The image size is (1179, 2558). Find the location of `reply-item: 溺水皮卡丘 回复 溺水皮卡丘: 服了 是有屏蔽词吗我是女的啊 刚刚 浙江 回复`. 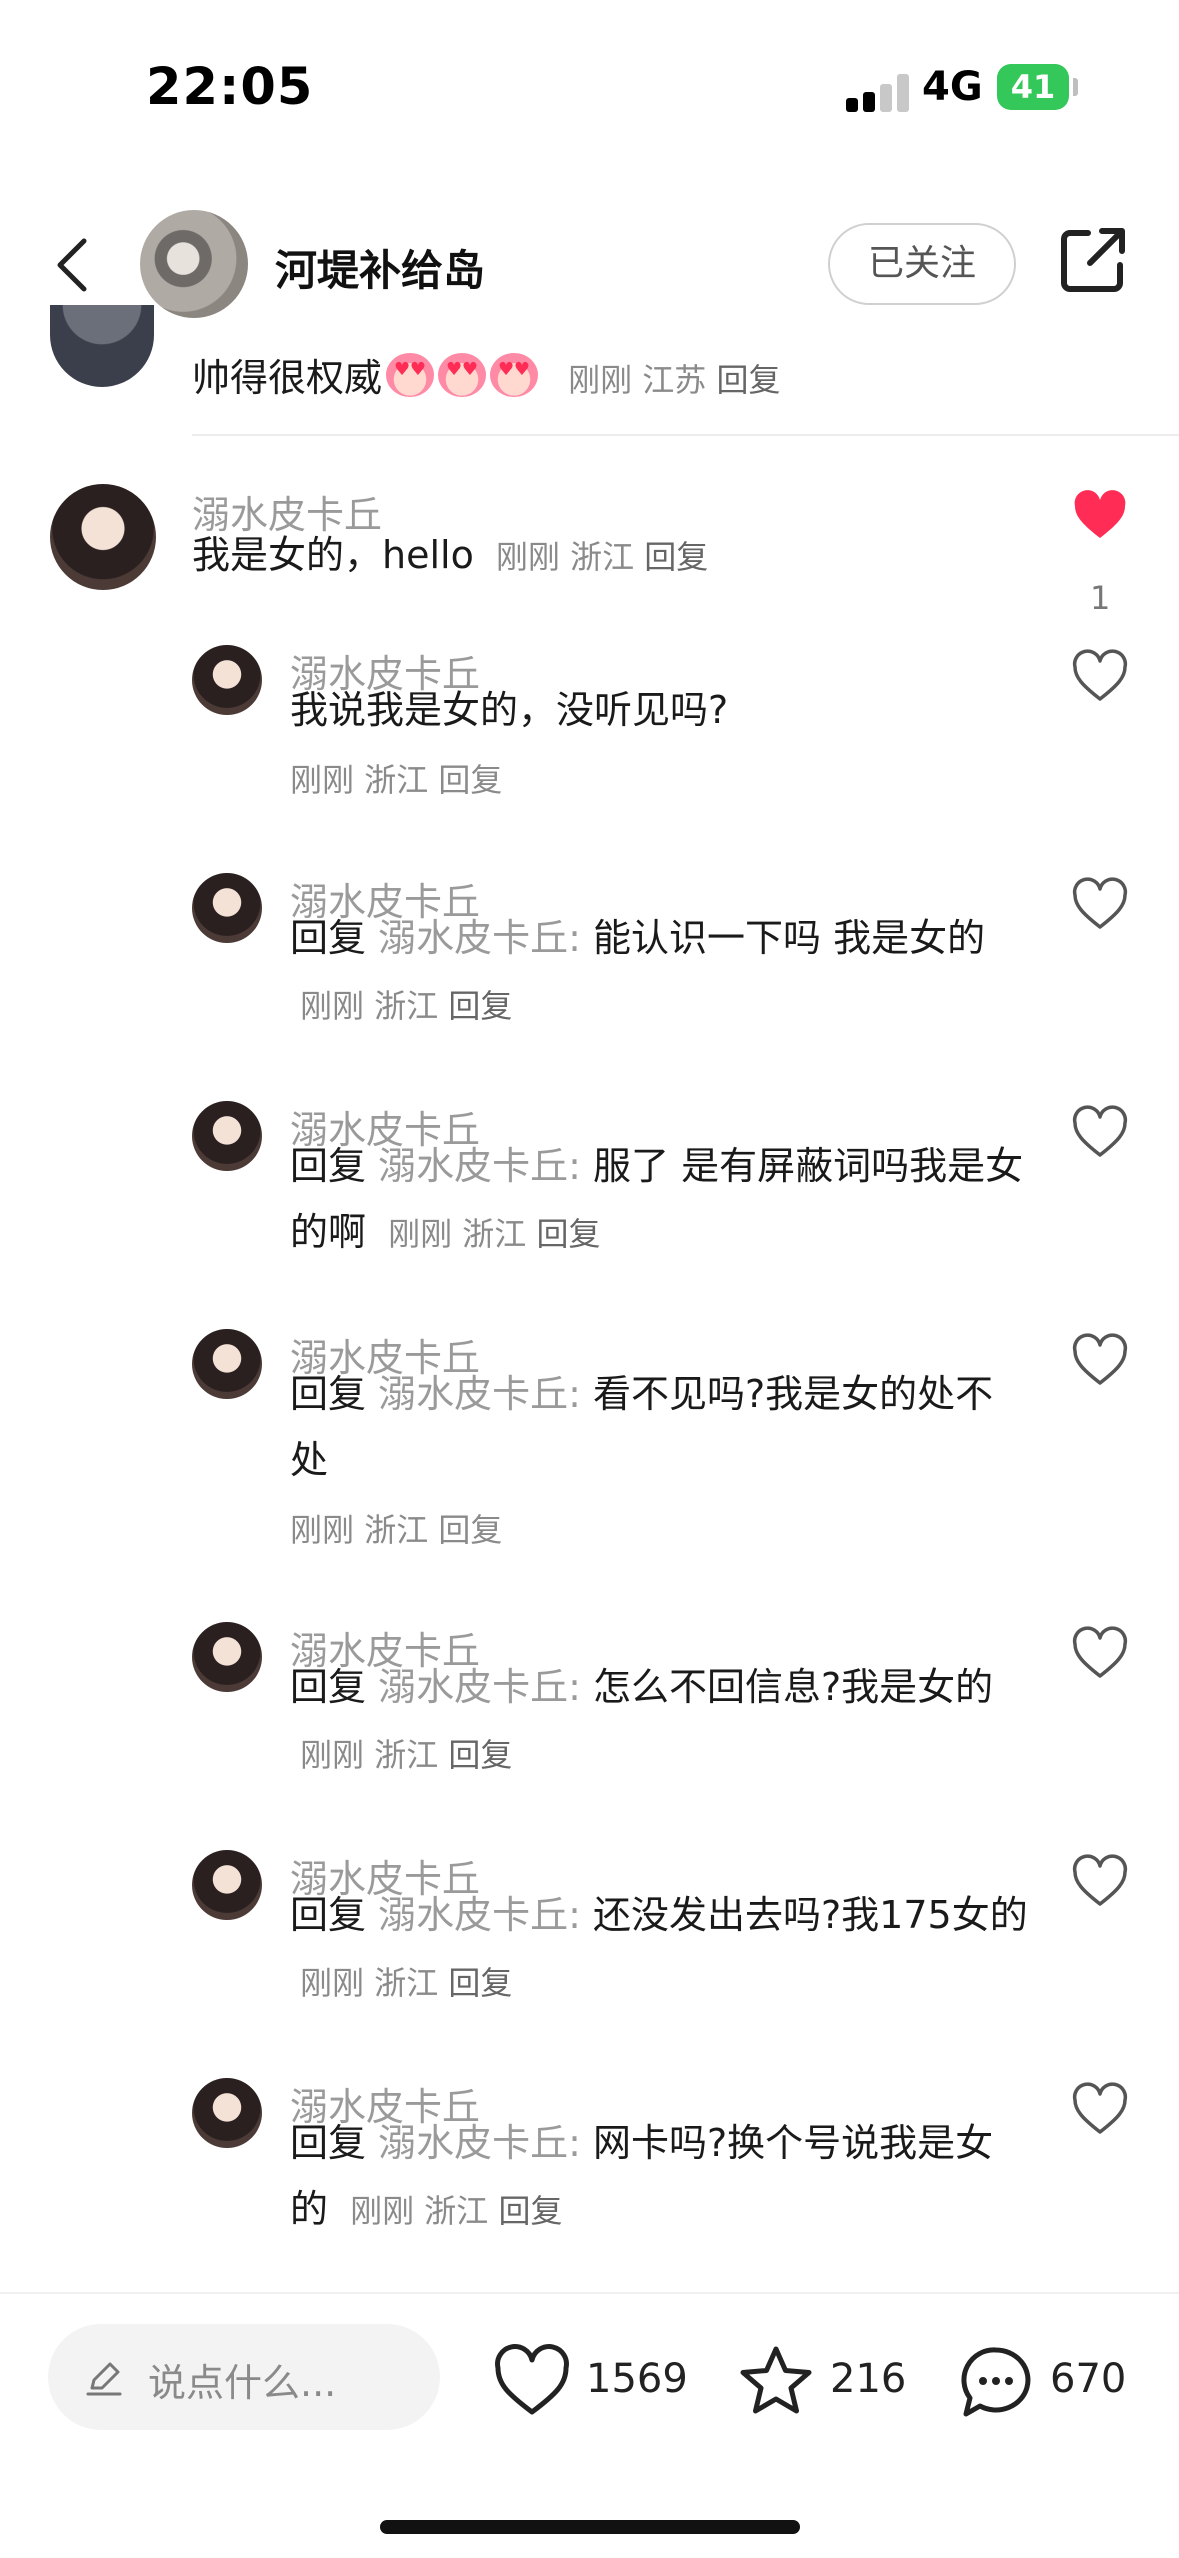

reply-item: 溺水皮卡丘 回复 溺水皮卡丘: 服了 是有屏蔽词吗我是女的啊 刚刚 浙江 回复 is located at coordinates (589, 1211).